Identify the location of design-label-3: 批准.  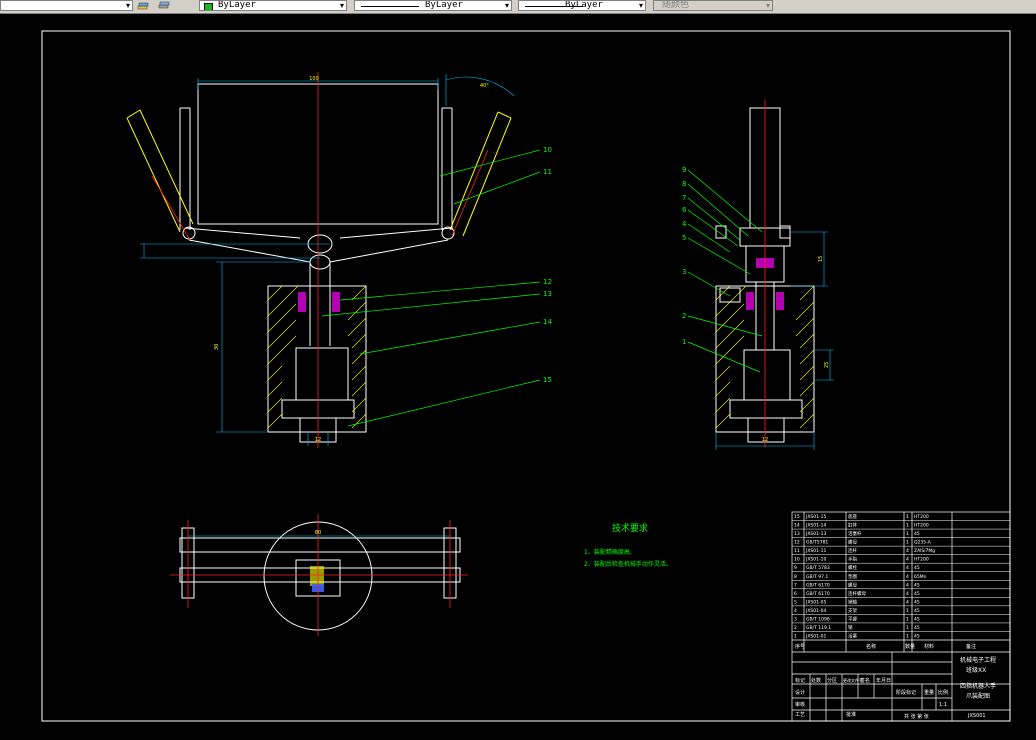
(851, 714).